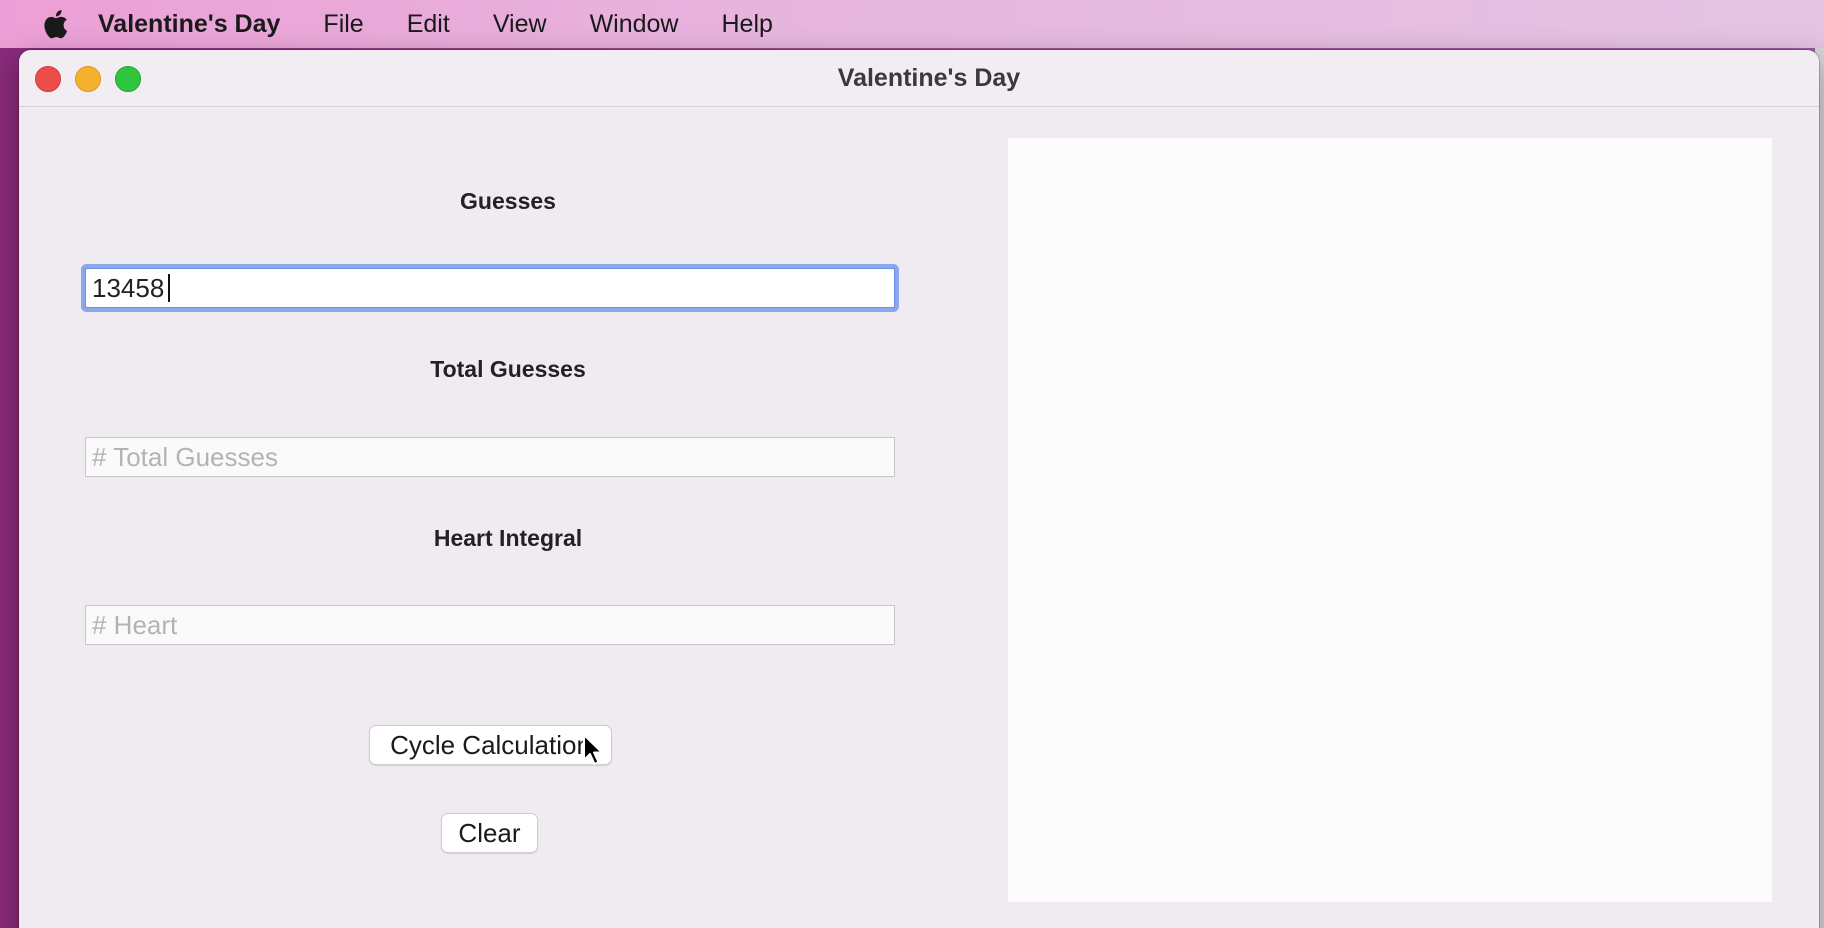 The width and height of the screenshot is (1824, 928). Describe the element at coordinates (746, 24) in the screenshot. I see `menu-help: Help` at that location.